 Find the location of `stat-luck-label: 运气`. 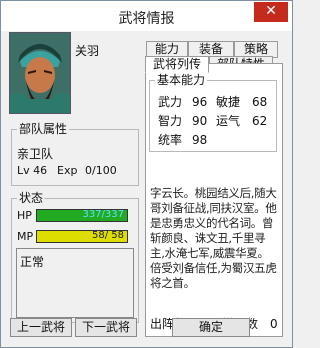

stat-luck-label: 运气 is located at coordinates (228, 121).